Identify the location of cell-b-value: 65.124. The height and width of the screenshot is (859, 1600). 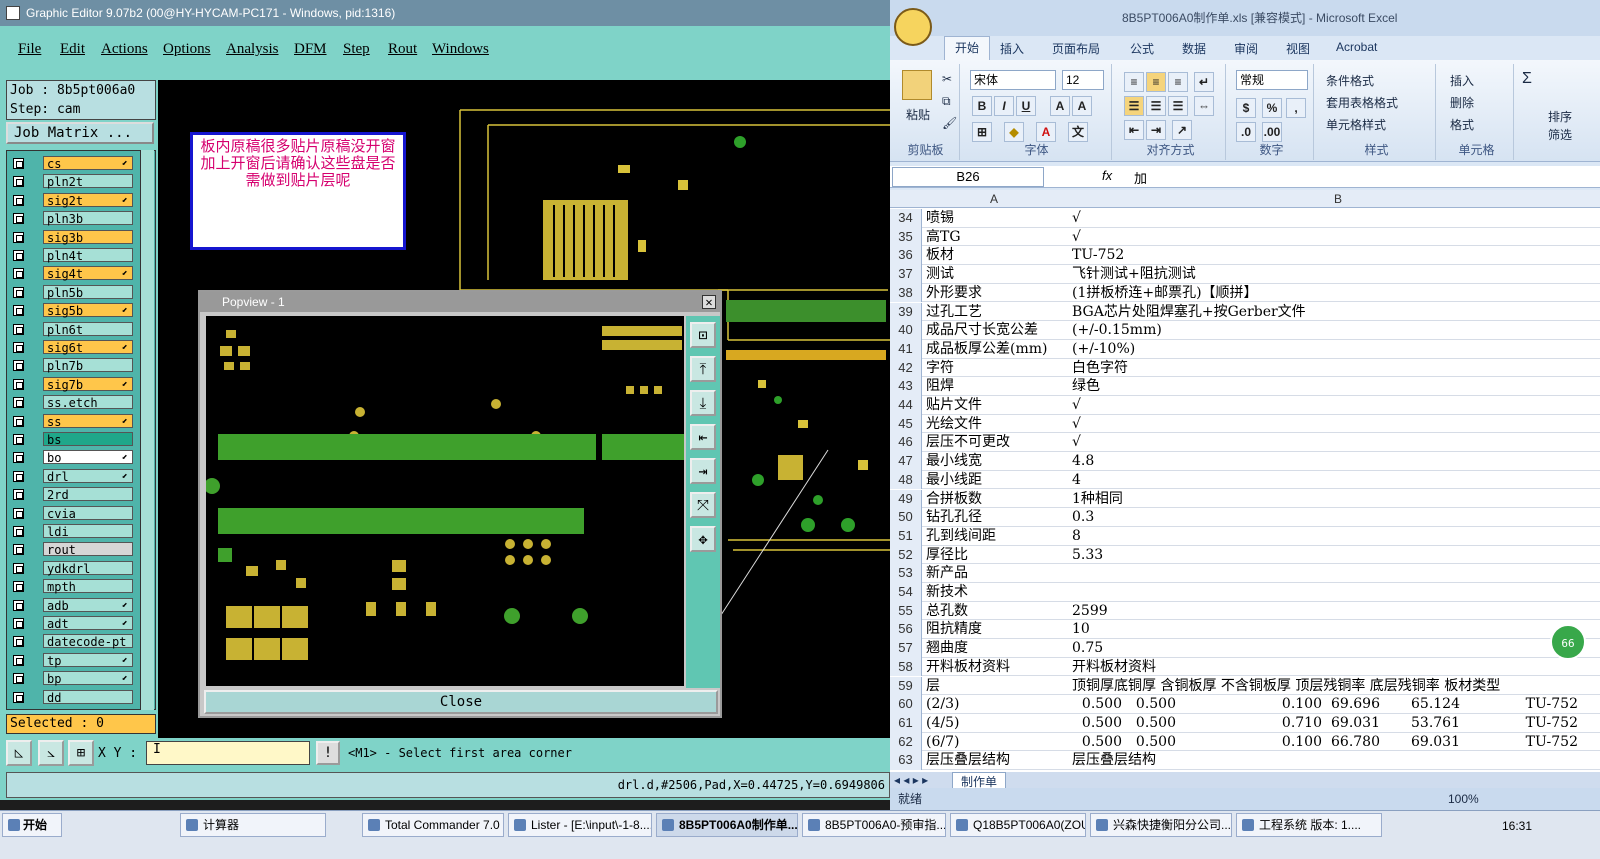
(1435, 704).